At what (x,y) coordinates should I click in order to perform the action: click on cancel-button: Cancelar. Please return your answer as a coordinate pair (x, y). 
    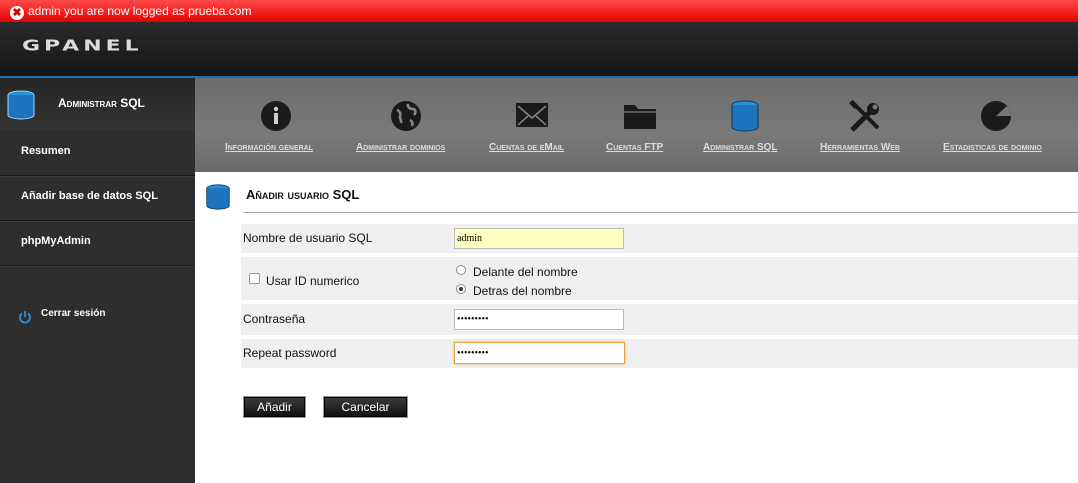
    Looking at the image, I should click on (365, 407).